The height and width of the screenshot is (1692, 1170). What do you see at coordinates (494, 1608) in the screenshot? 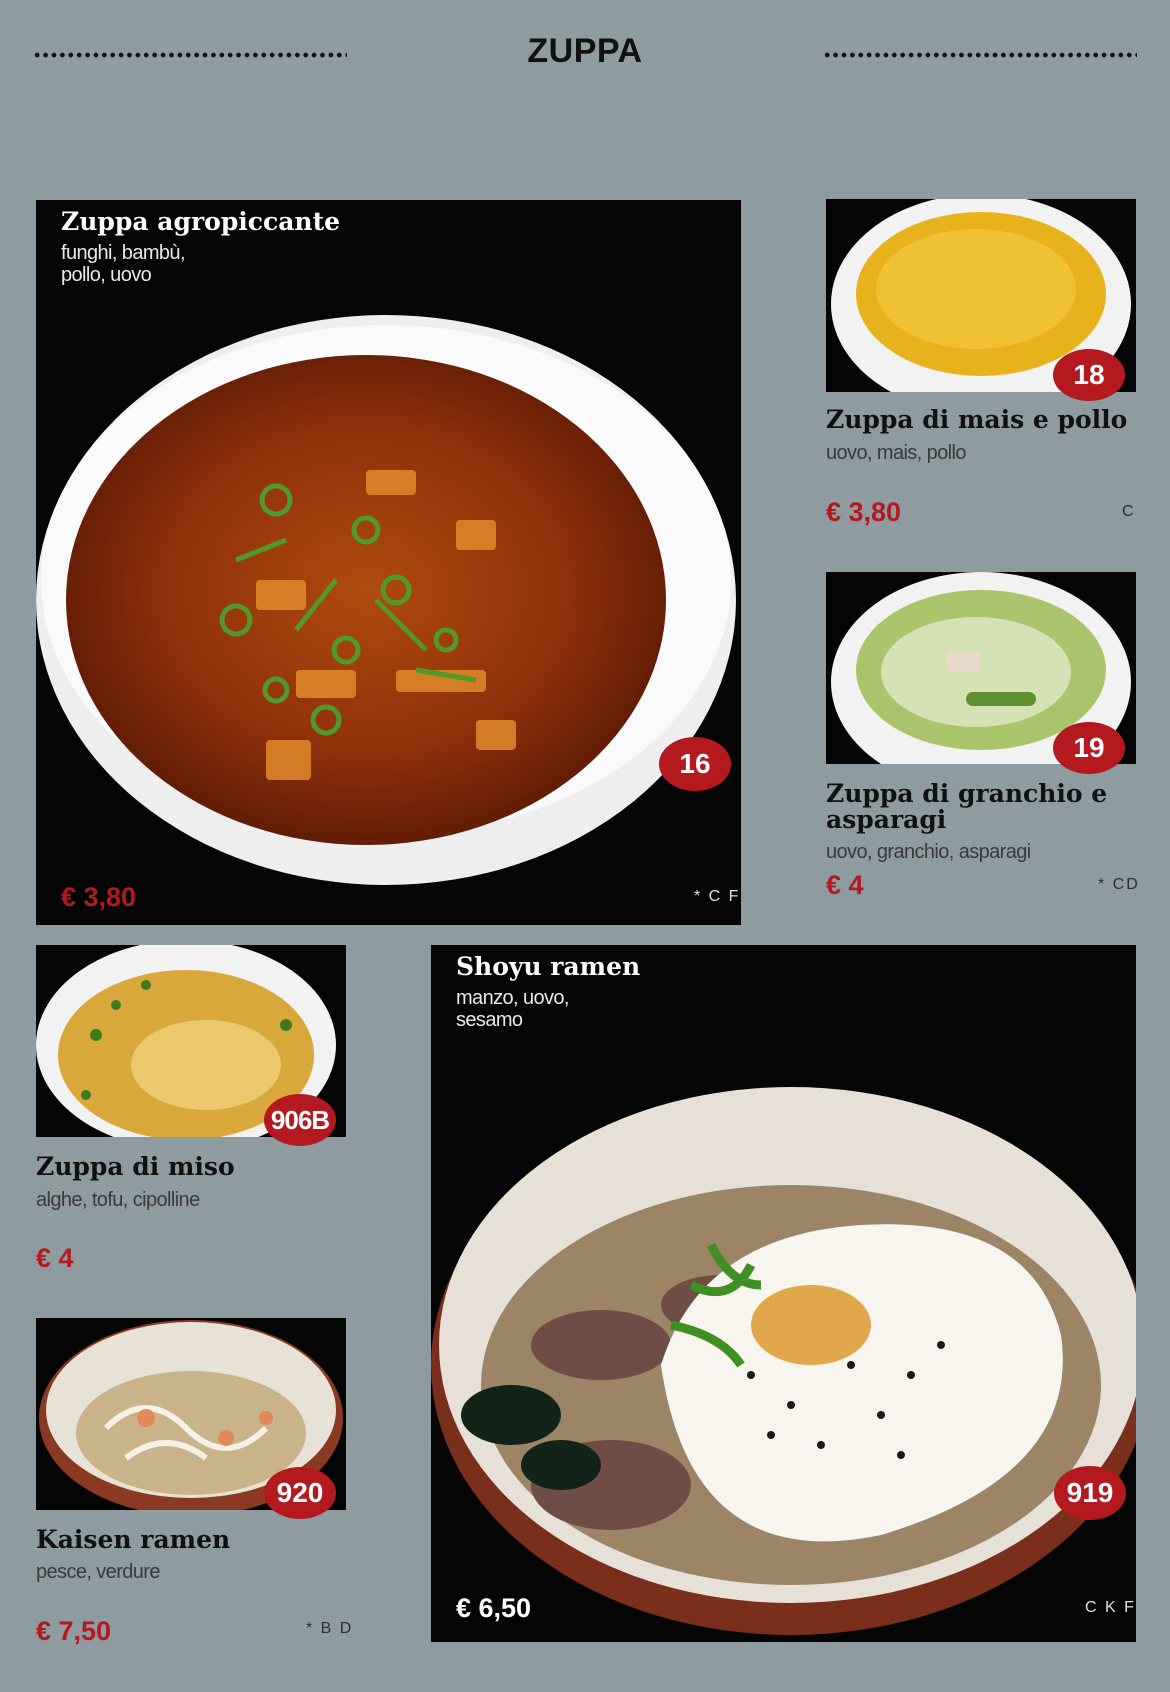
I see `shoyu-price: € 6,50` at bounding box center [494, 1608].